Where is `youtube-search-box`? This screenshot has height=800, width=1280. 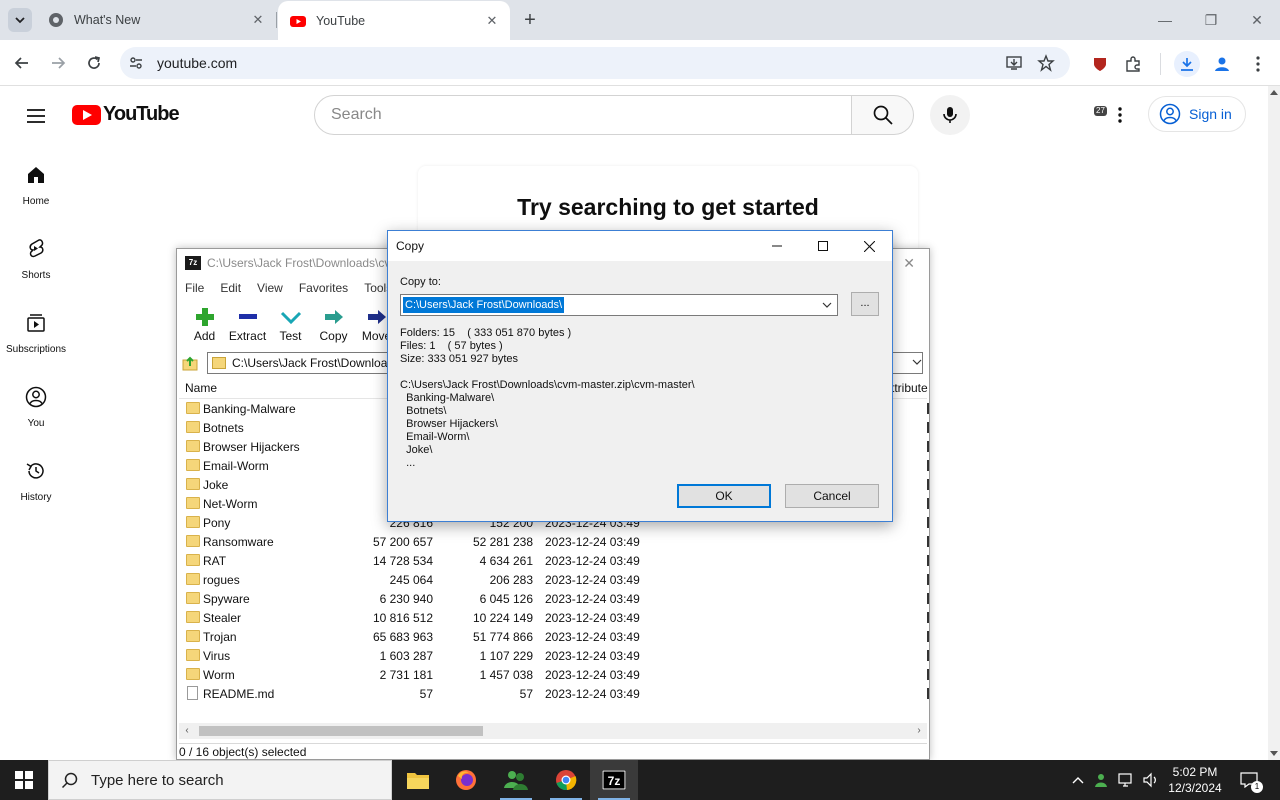 youtube-search-box is located at coordinates (583, 115).